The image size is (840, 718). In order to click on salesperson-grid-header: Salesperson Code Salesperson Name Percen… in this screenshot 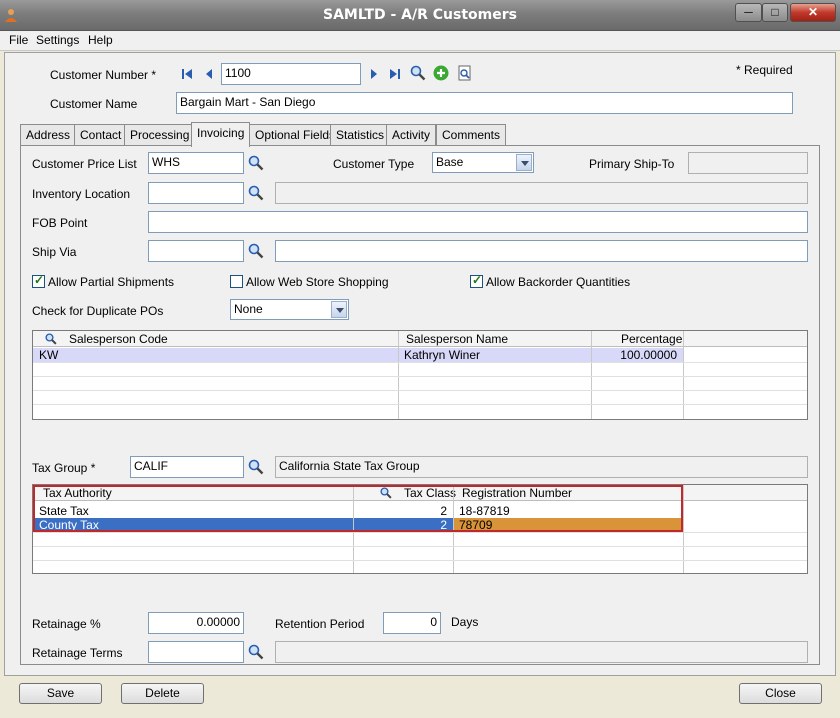, I will do `click(420, 339)`.